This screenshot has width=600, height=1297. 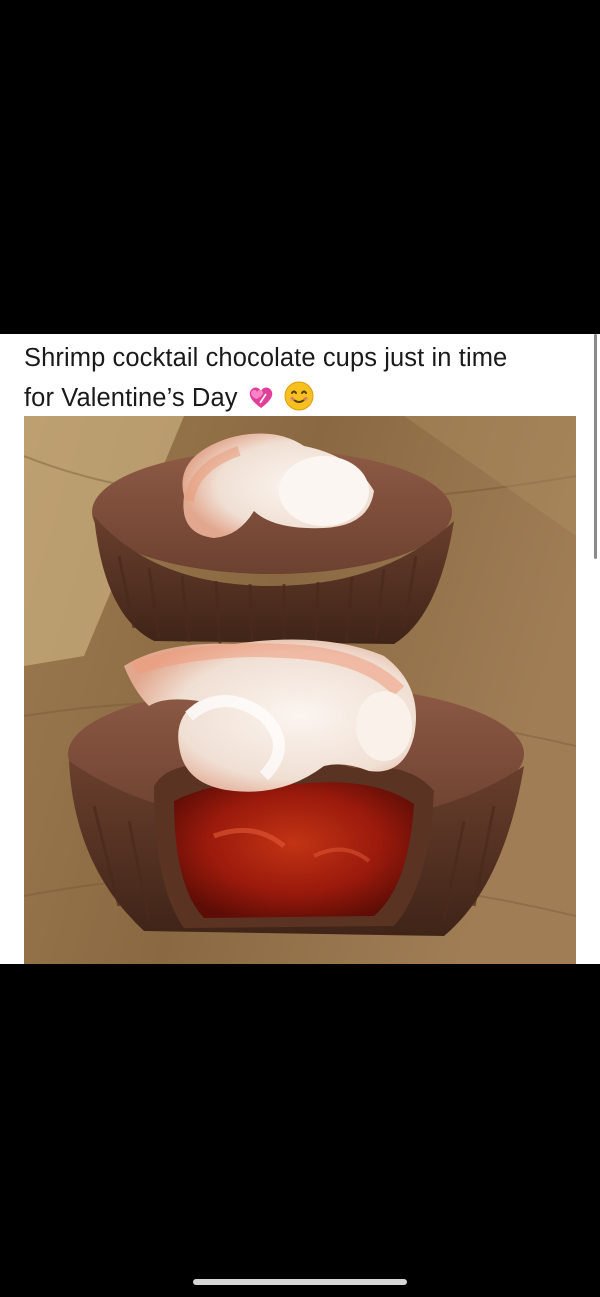 I want to click on caption-line-2-text: for Valentine’s Day, so click(x=131, y=398).